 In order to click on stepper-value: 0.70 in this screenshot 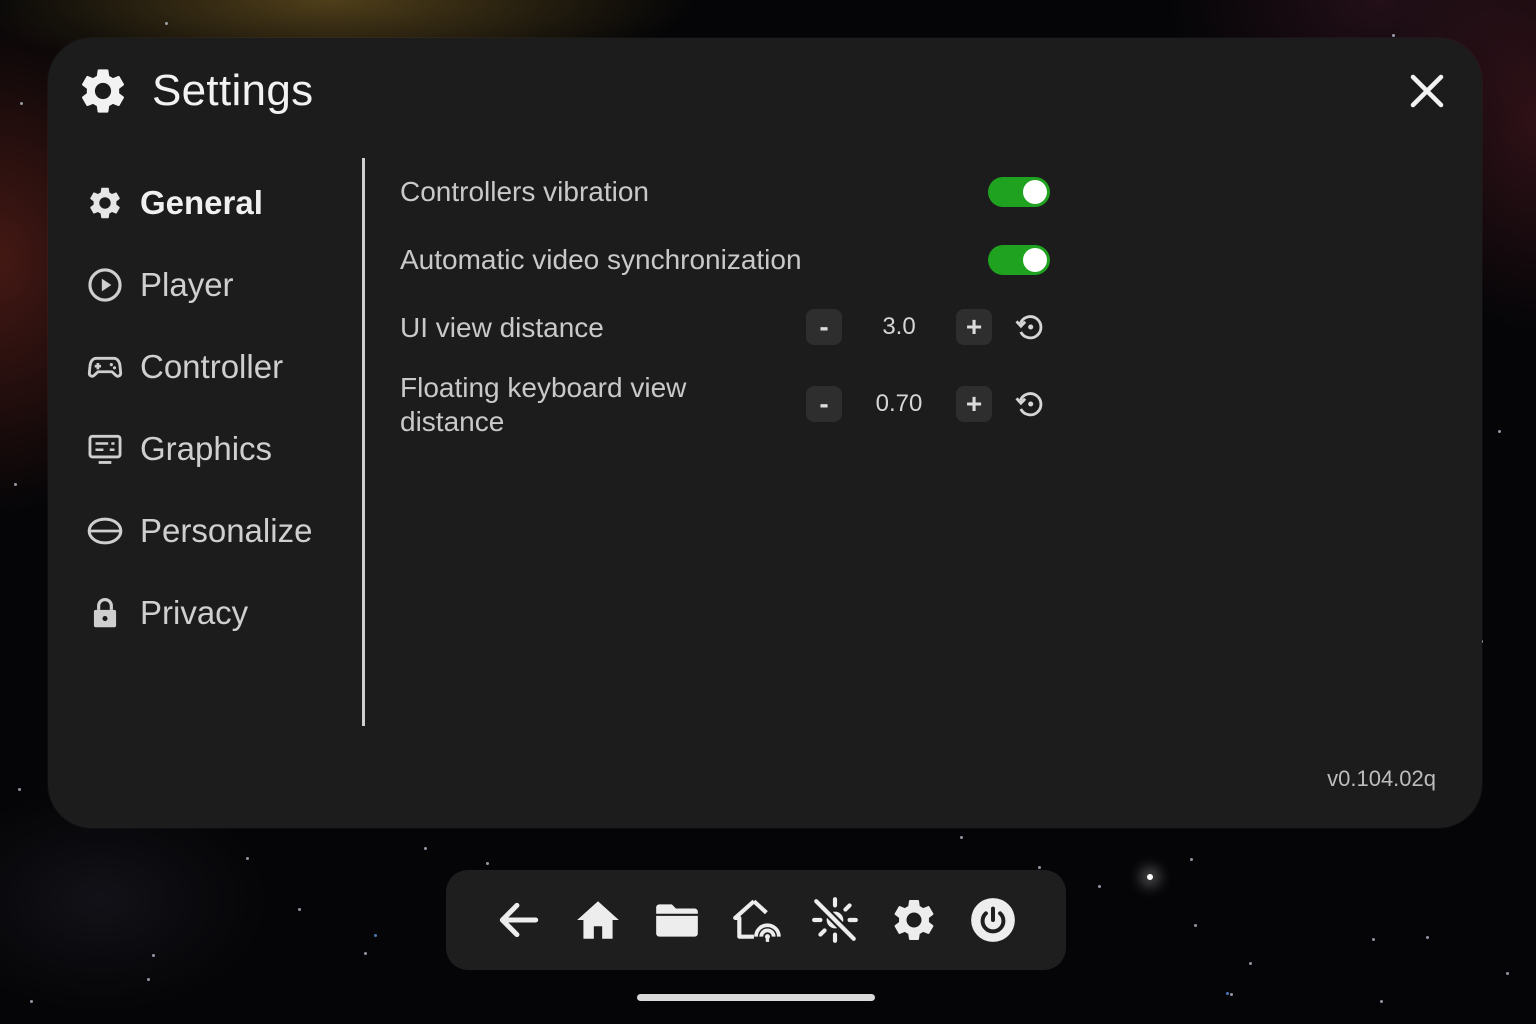, I will do `click(899, 403)`.